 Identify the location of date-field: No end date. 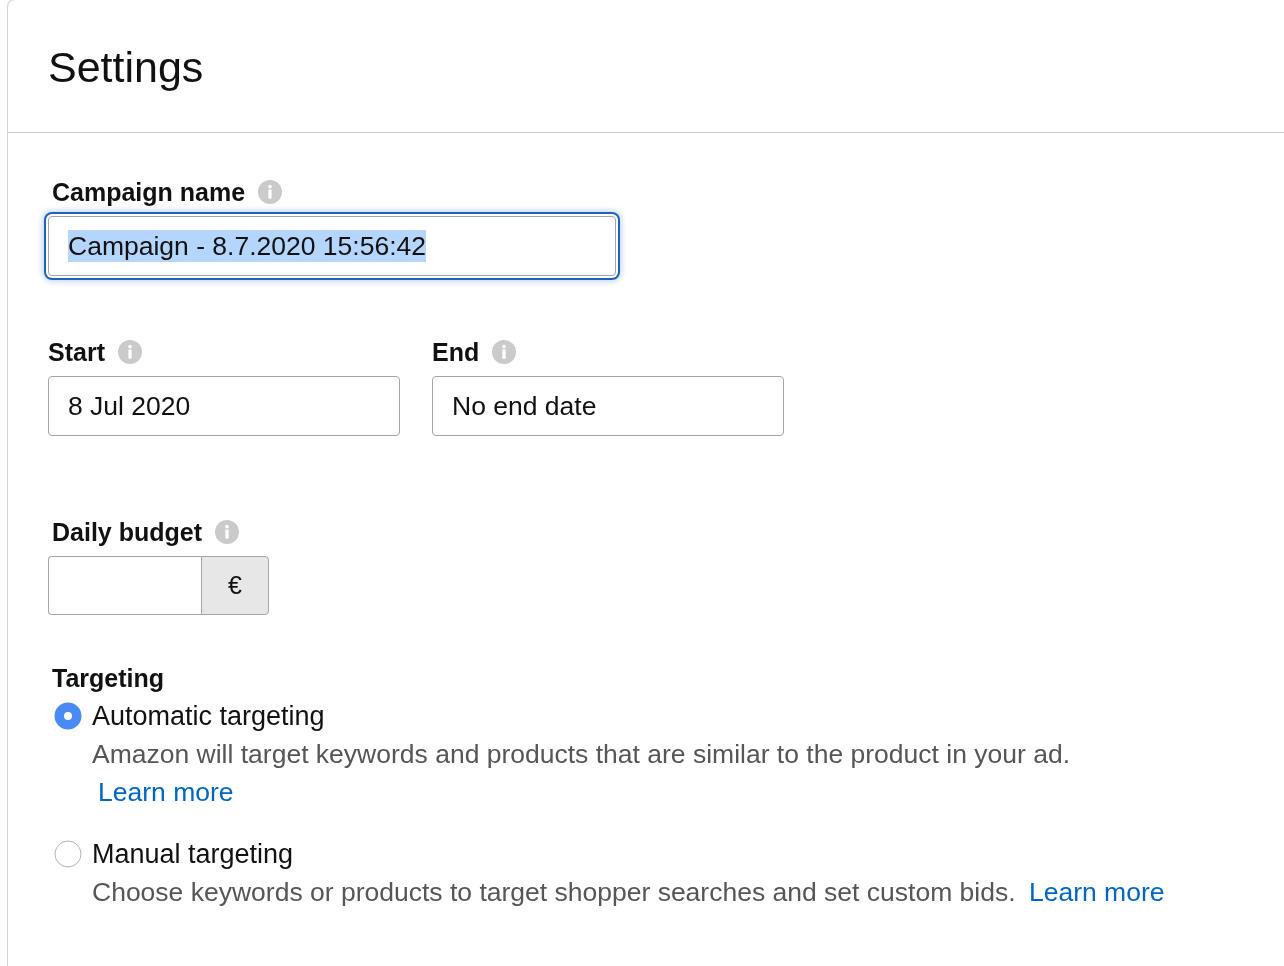
(608, 406).